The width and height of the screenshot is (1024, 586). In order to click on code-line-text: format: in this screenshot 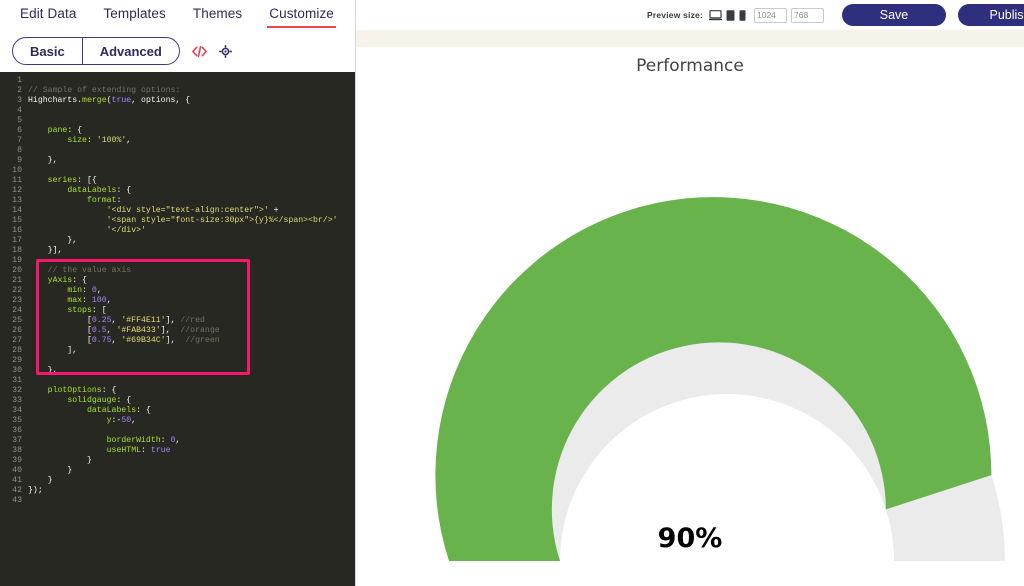, I will do `click(104, 200)`.